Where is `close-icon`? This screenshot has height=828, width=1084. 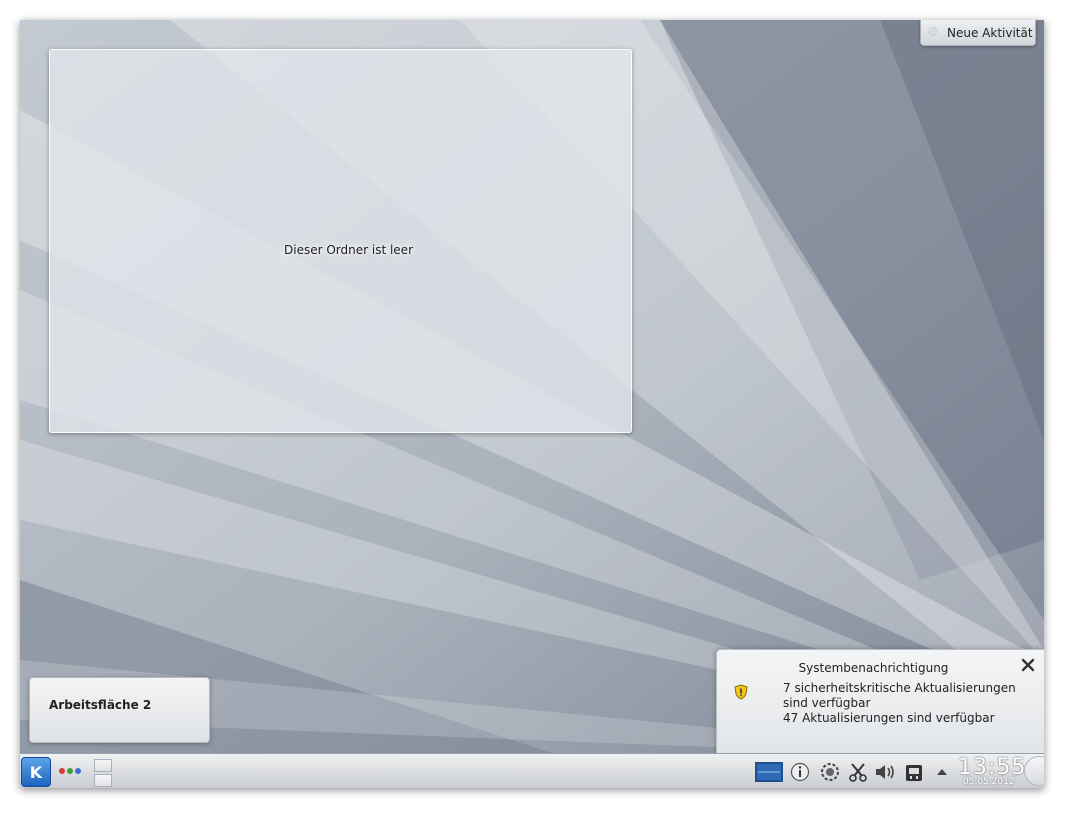
close-icon is located at coordinates (1028, 665).